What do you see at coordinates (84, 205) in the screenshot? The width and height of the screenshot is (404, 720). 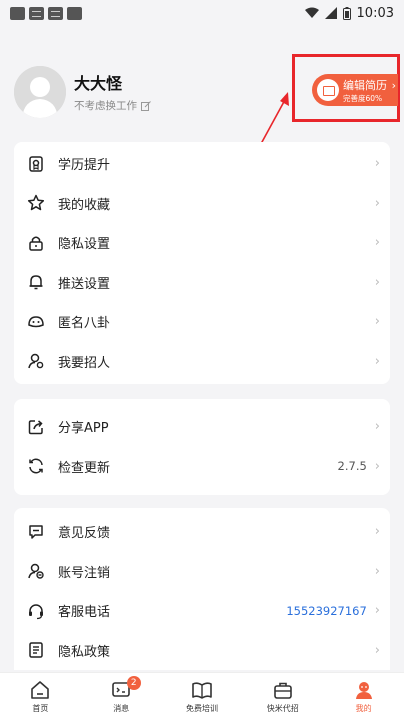 I see `menu-item-label: 我的收藏` at bounding box center [84, 205].